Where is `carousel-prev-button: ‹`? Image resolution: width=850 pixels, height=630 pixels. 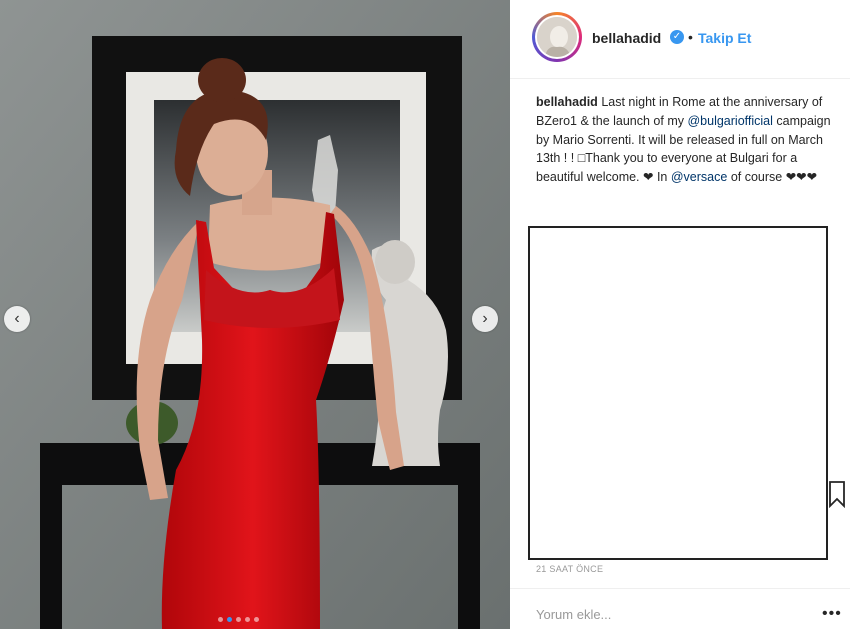 carousel-prev-button: ‹ is located at coordinates (17, 319).